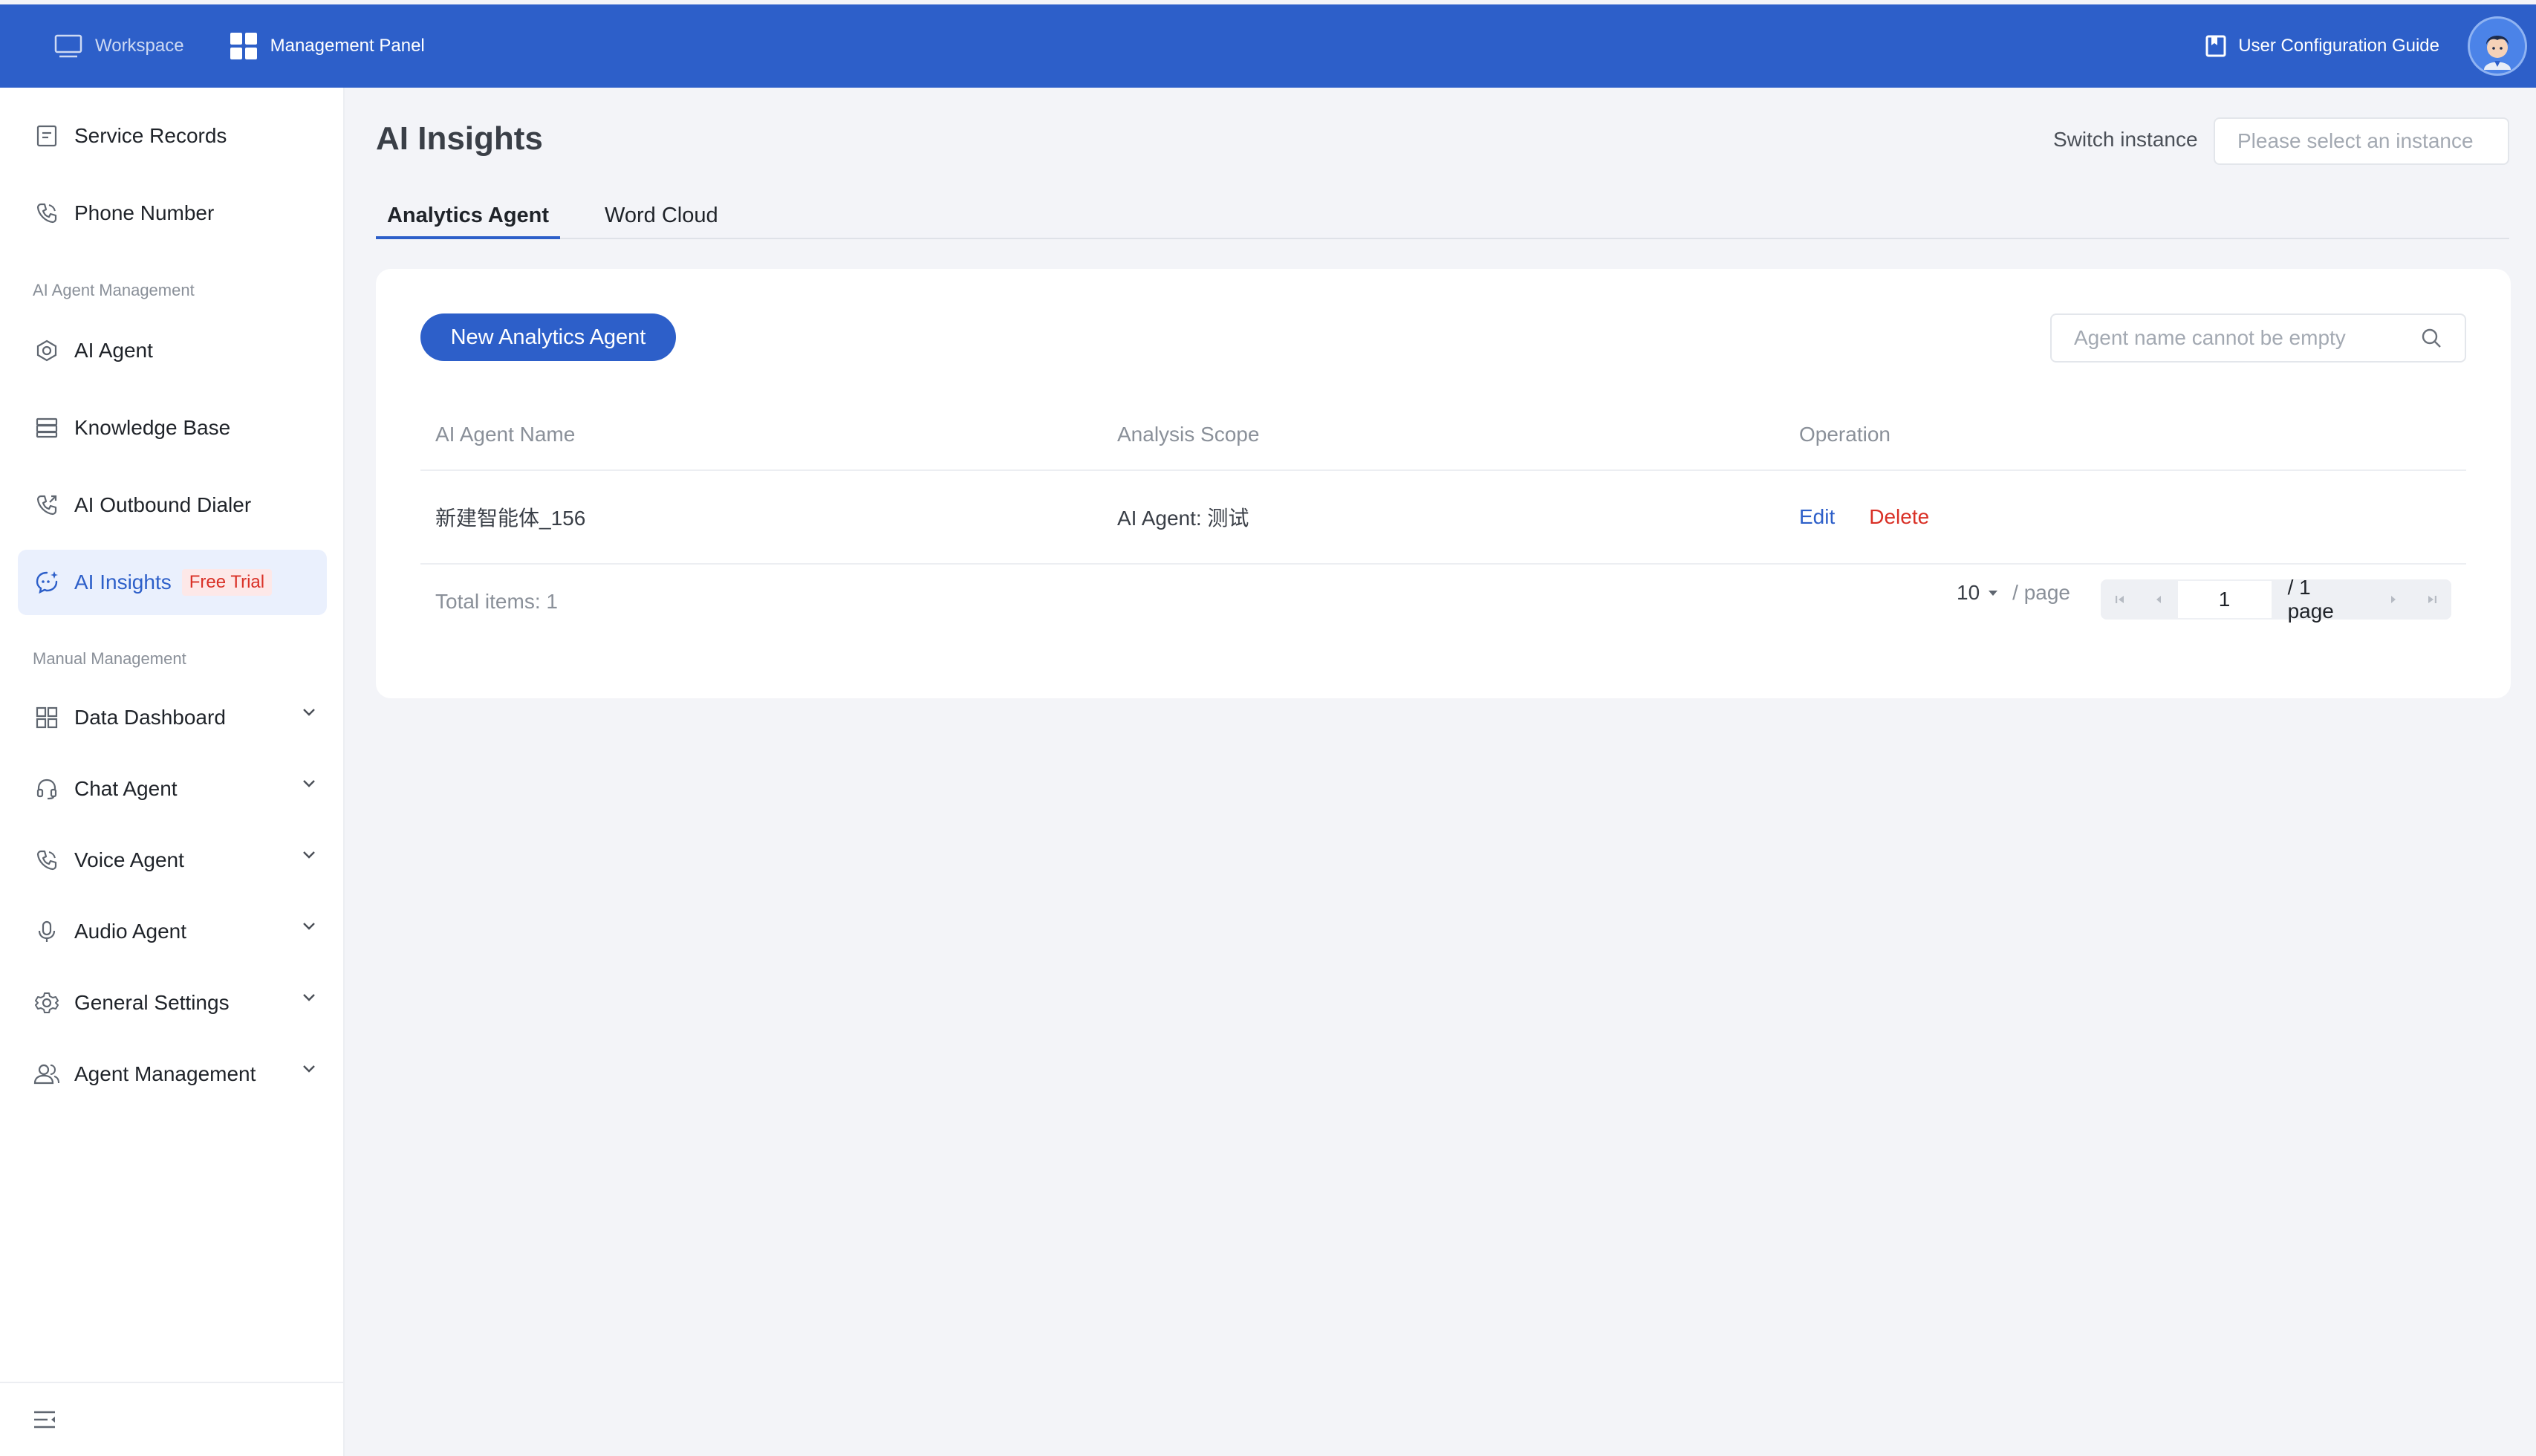 This screenshot has height=1456, width=2536. I want to click on first-page-icon, so click(2119, 600).